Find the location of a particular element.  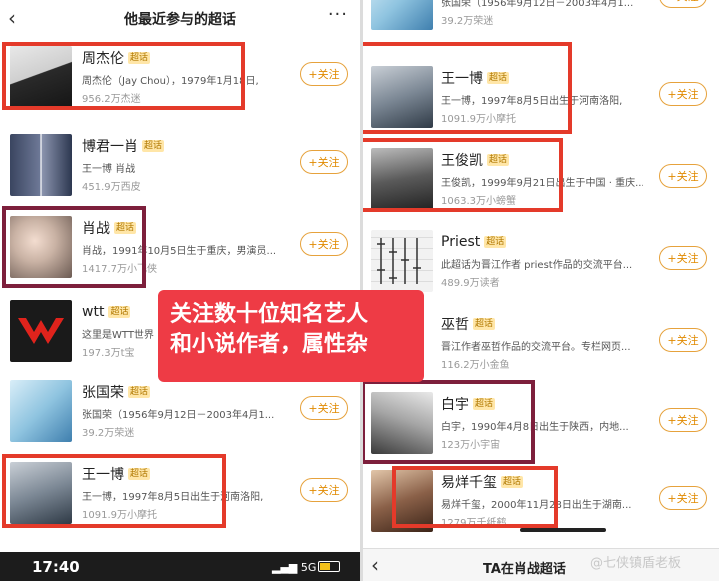

wtt-logo-icon is located at coordinates (41, 331).